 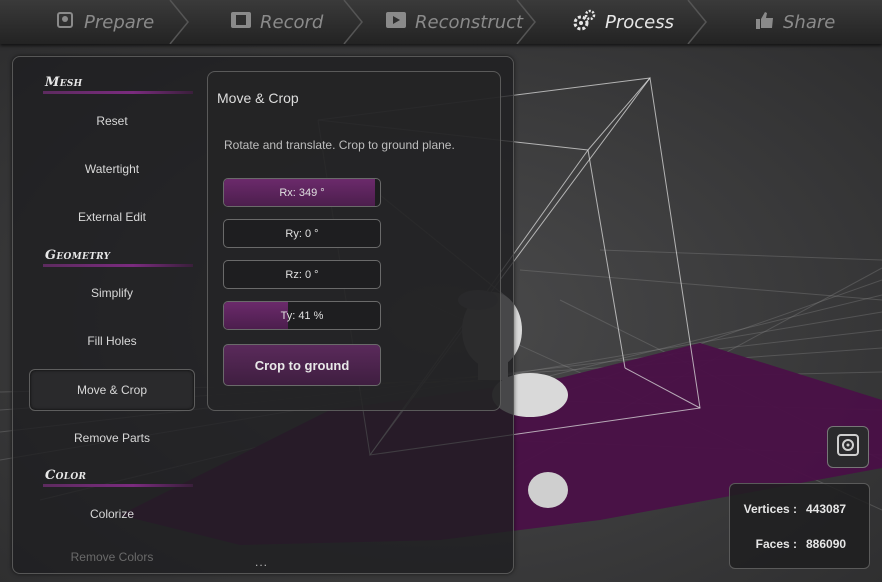 What do you see at coordinates (258, 98) in the screenshot?
I see `subpanel-title: Move & Crop` at bounding box center [258, 98].